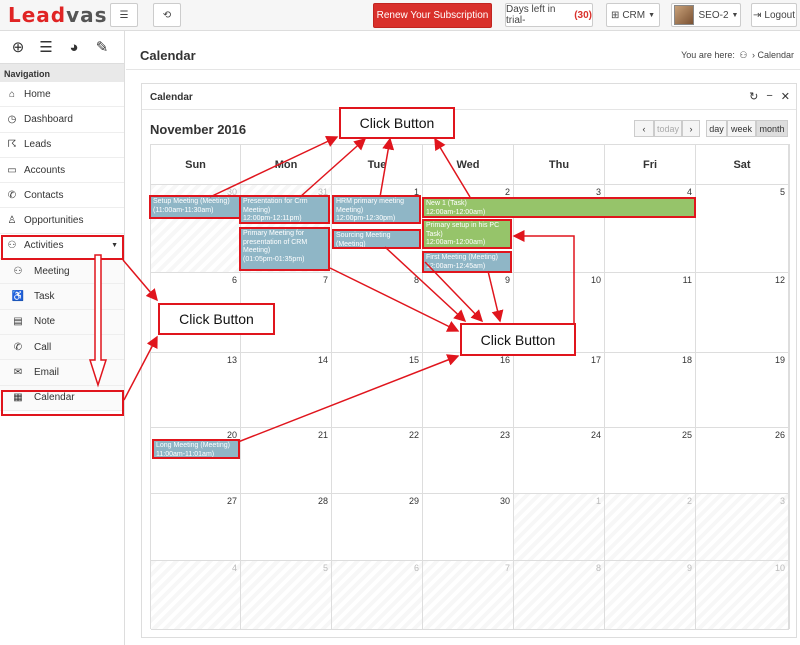 The width and height of the screenshot is (800, 645). Describe the element at coordinates (62, 322) in the screenshot. I see `sidebar-subitem-note: ▤ Note` at that location.